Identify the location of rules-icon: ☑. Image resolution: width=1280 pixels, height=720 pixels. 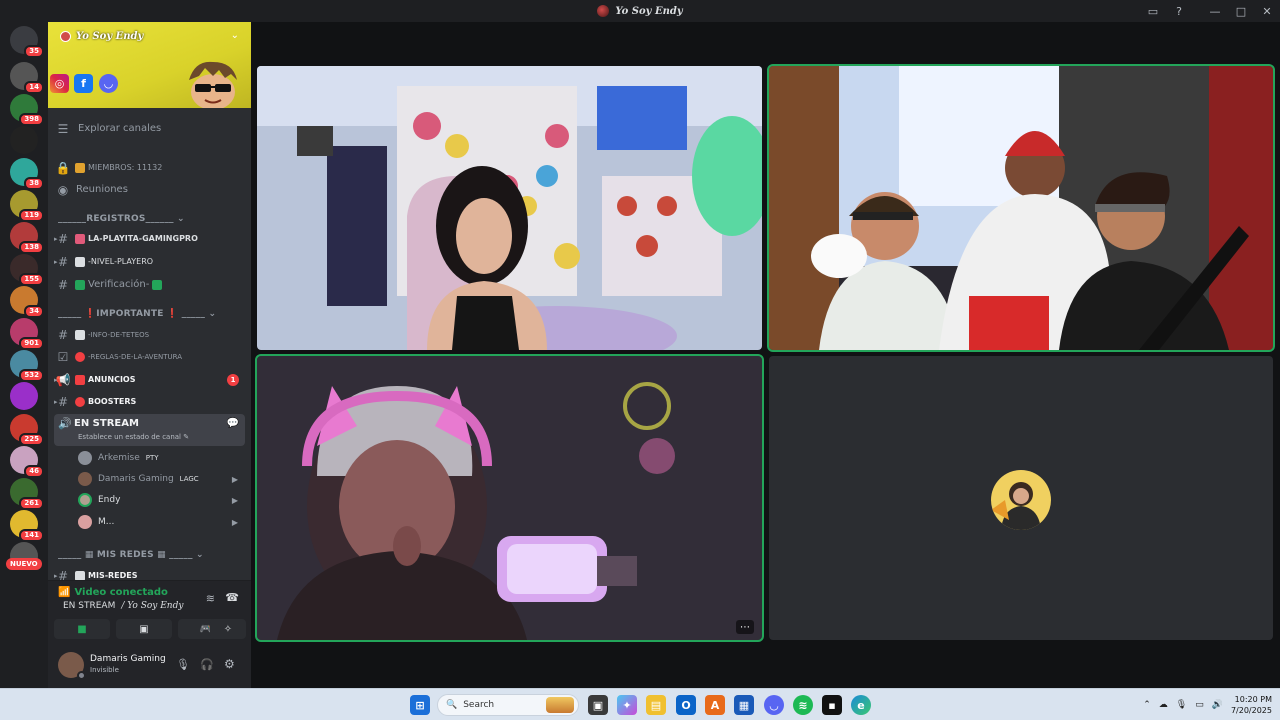
(63, 356).